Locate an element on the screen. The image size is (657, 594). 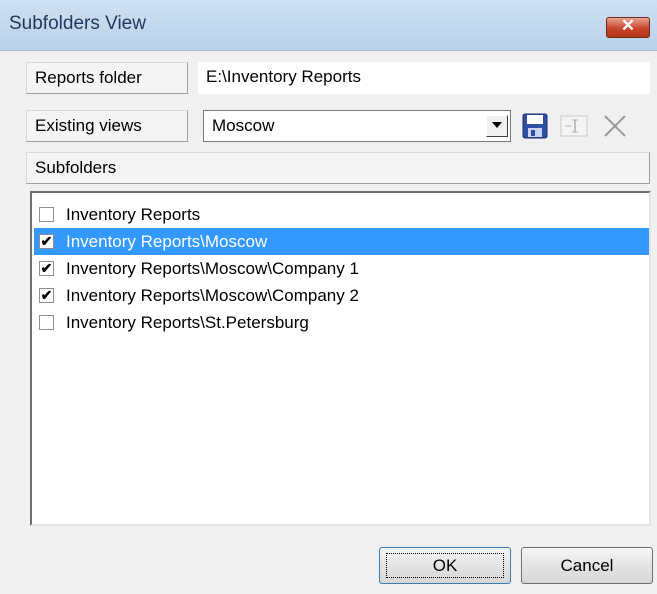
list-item: ✔ Inventory Reports\Moscow is located at coordinates (341, 241).